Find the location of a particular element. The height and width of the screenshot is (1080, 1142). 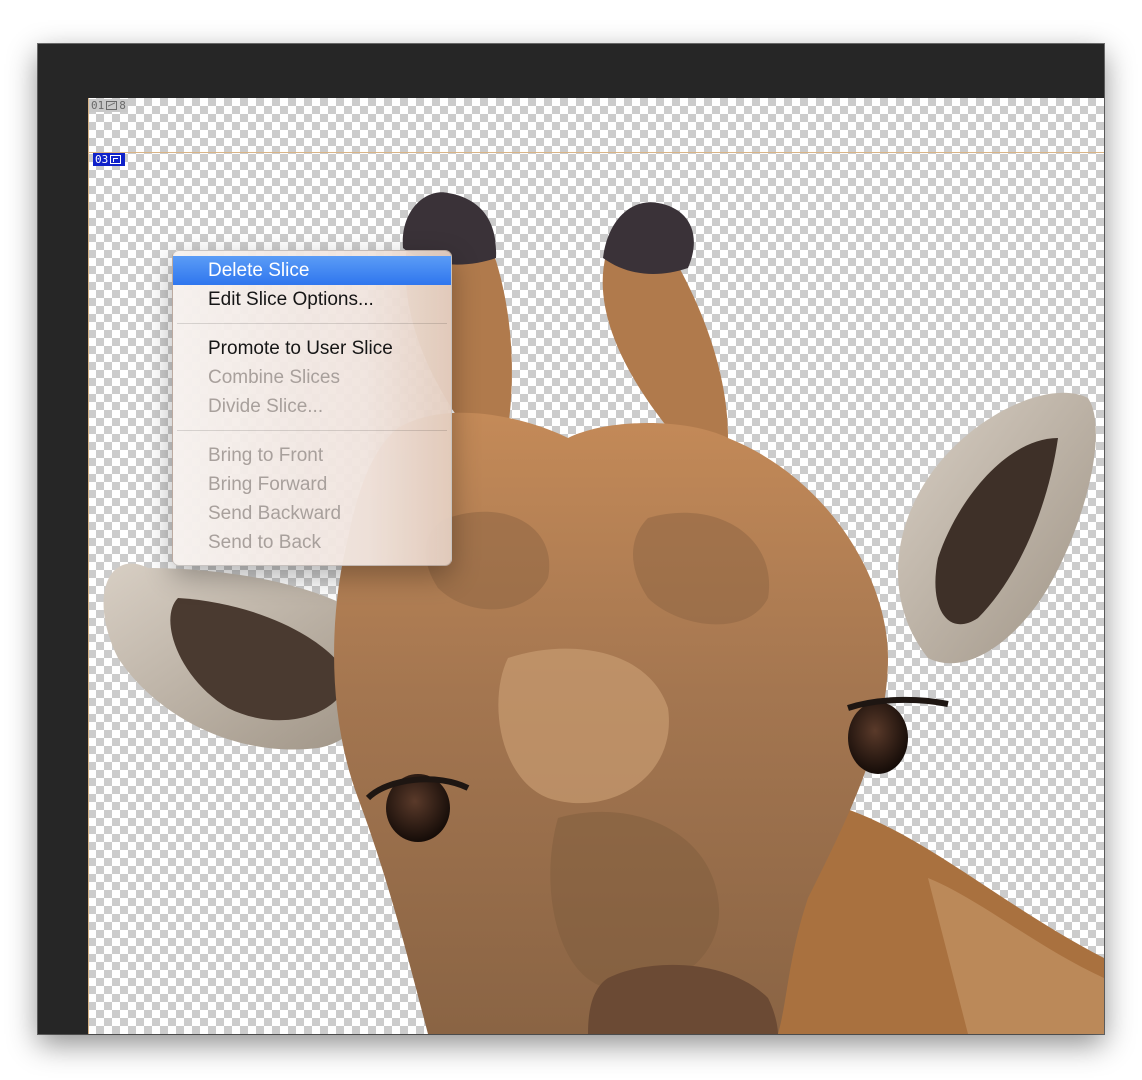

layer-icon is located at coordinates (116, 159).